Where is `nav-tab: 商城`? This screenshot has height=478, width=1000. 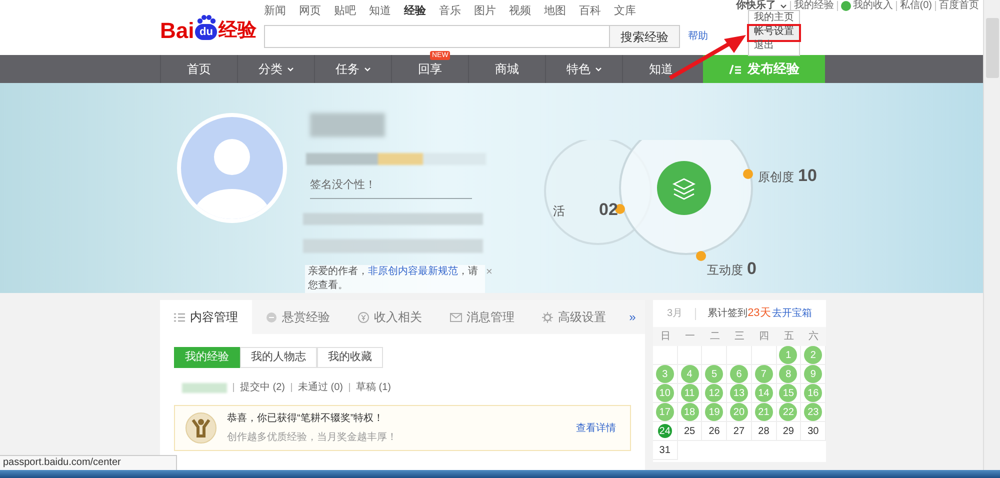 nav-tab: 商城 is located at coordinates (507, 69).